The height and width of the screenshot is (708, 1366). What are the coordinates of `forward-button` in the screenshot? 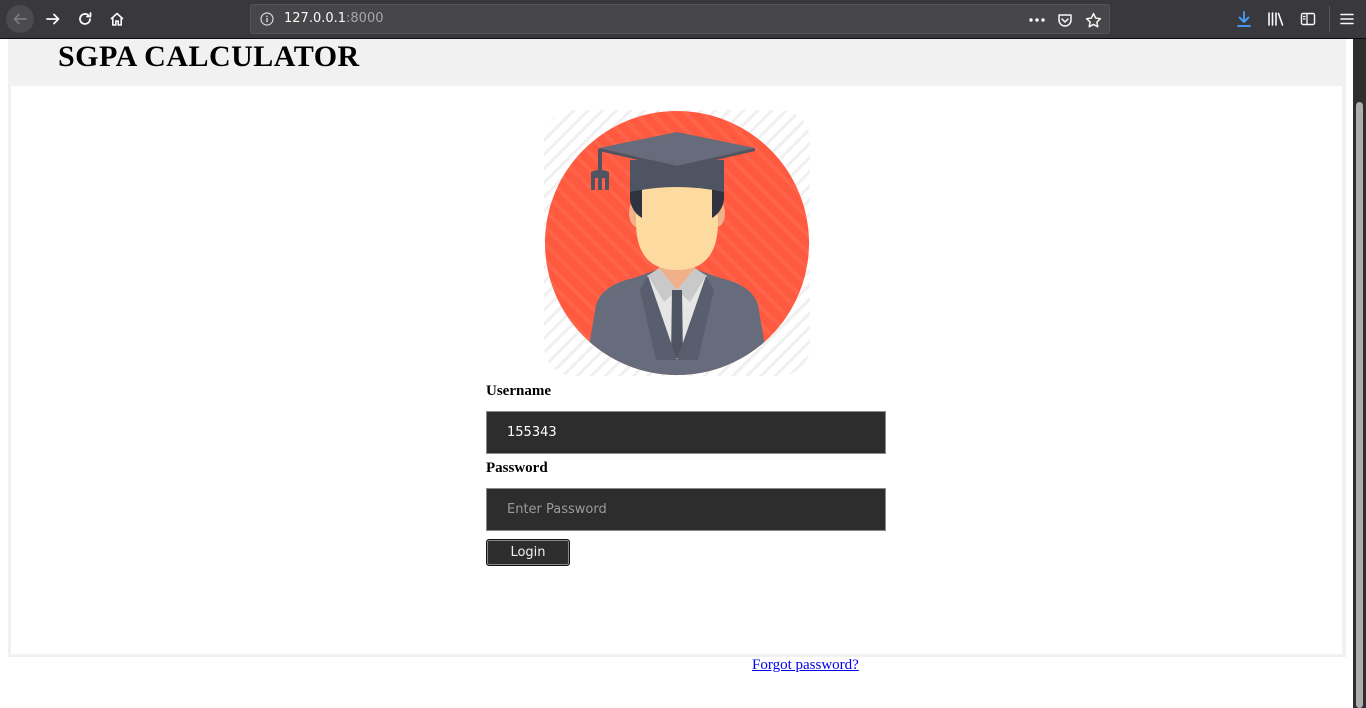 It's located at (53, 19).